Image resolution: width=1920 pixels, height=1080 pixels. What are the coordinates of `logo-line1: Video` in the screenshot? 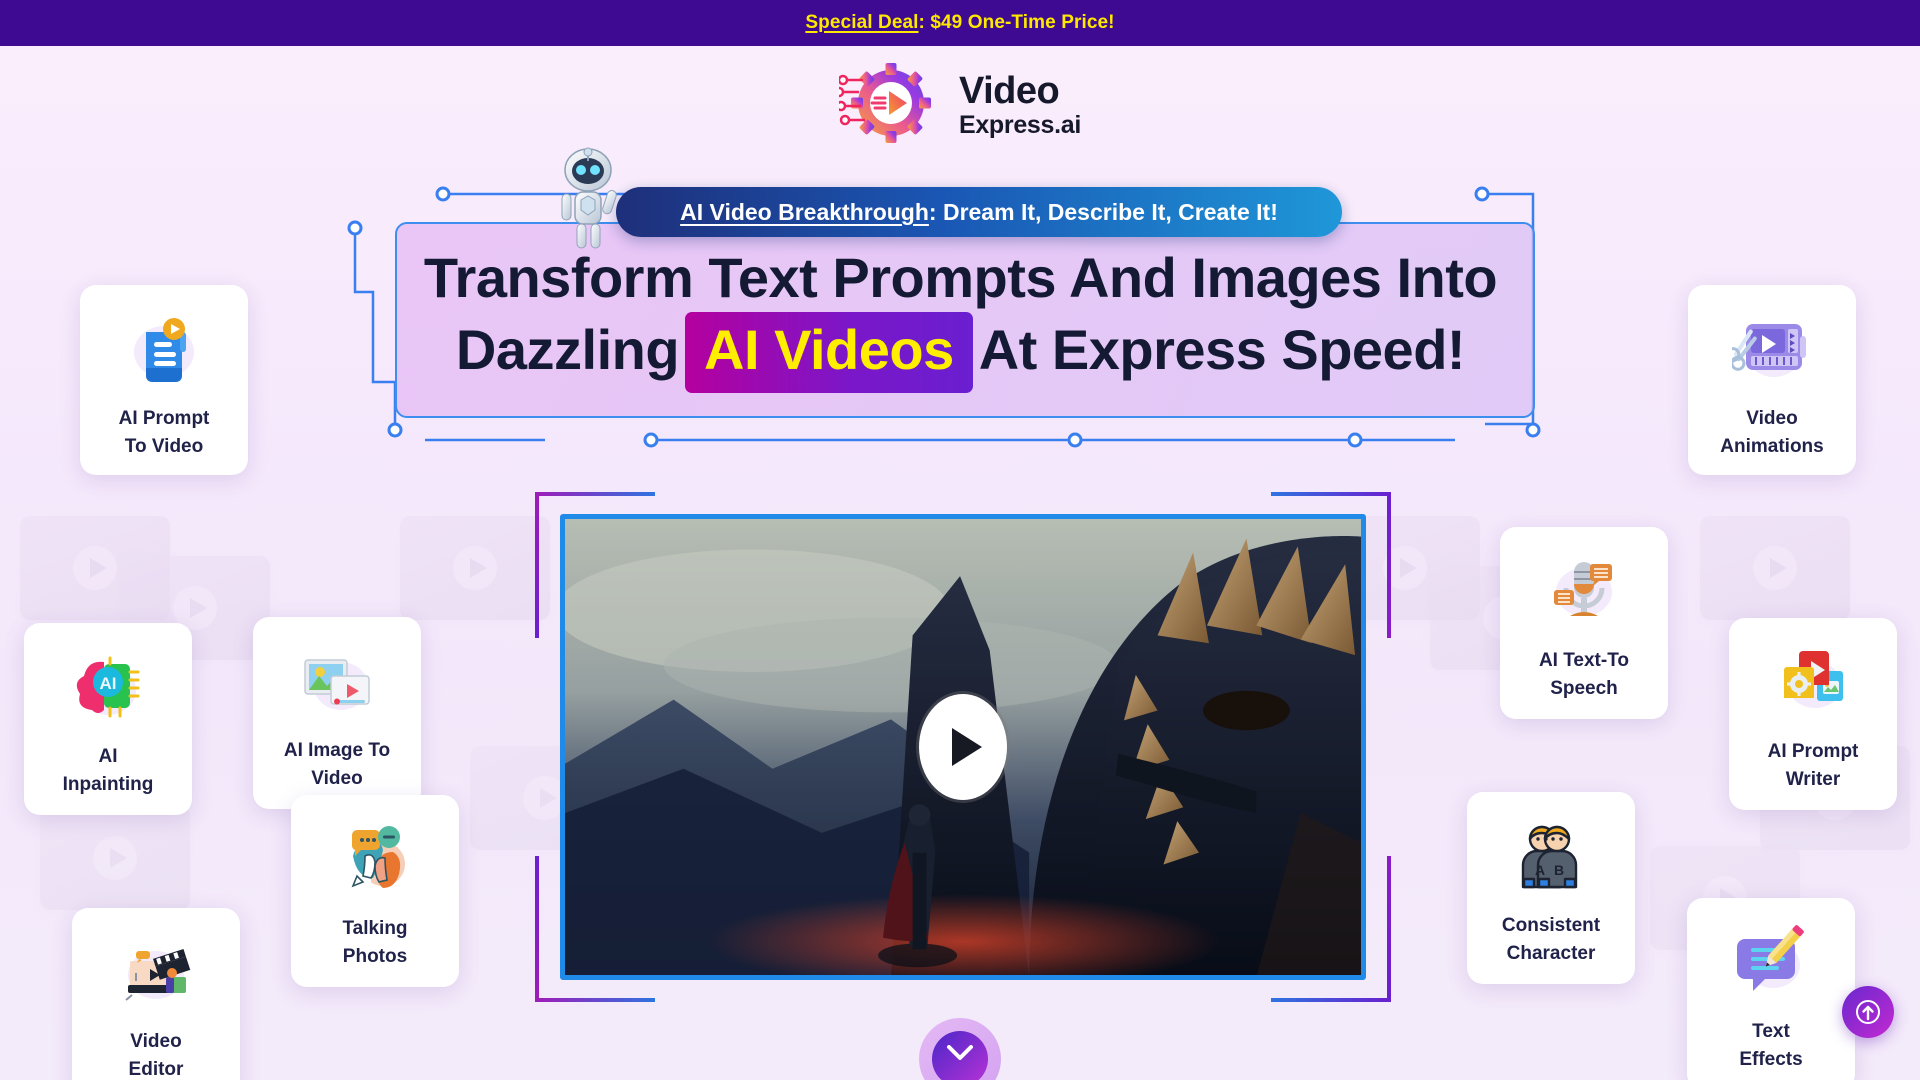 It's located at (1009, 91).